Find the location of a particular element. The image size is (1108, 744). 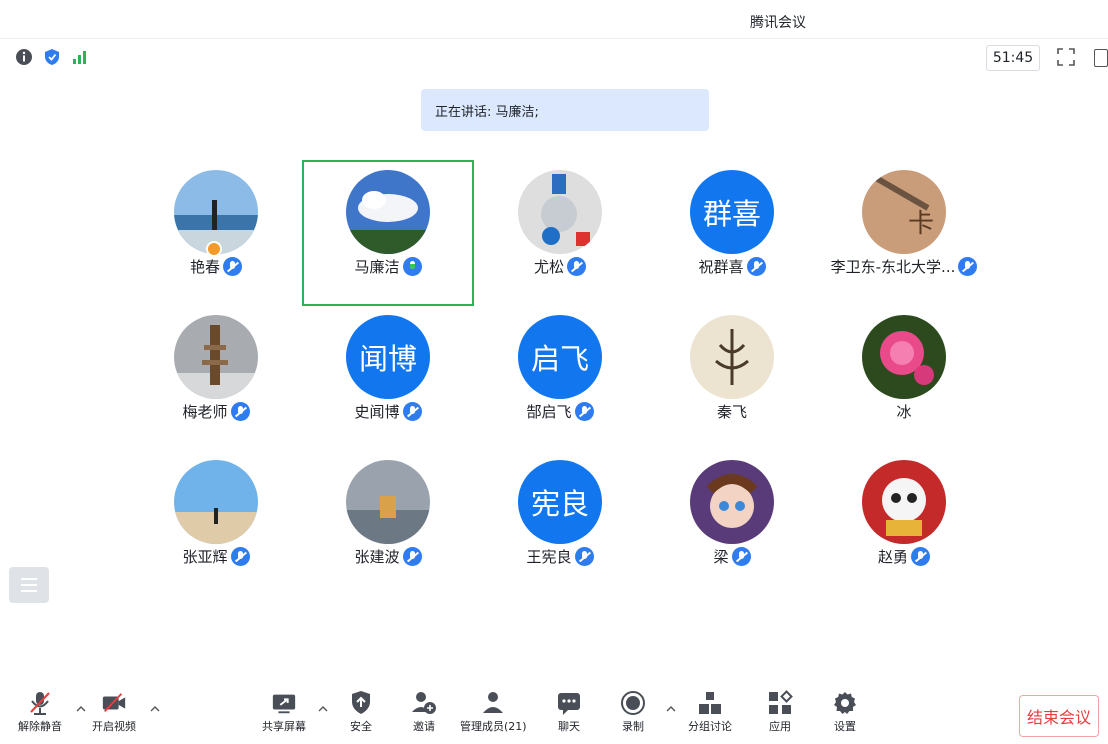

host-badge-icon is located at coordinates (214, 249).